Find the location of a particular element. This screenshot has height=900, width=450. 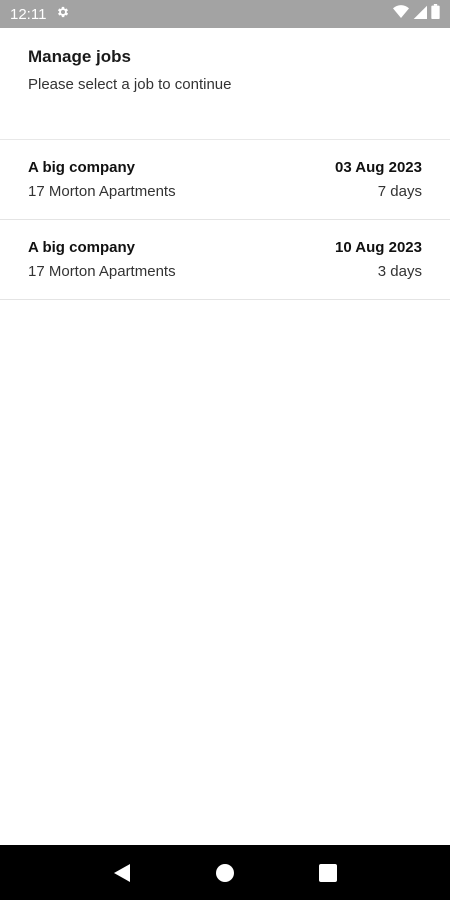

status-time: 12:11 is located at coordinates (28, 14).